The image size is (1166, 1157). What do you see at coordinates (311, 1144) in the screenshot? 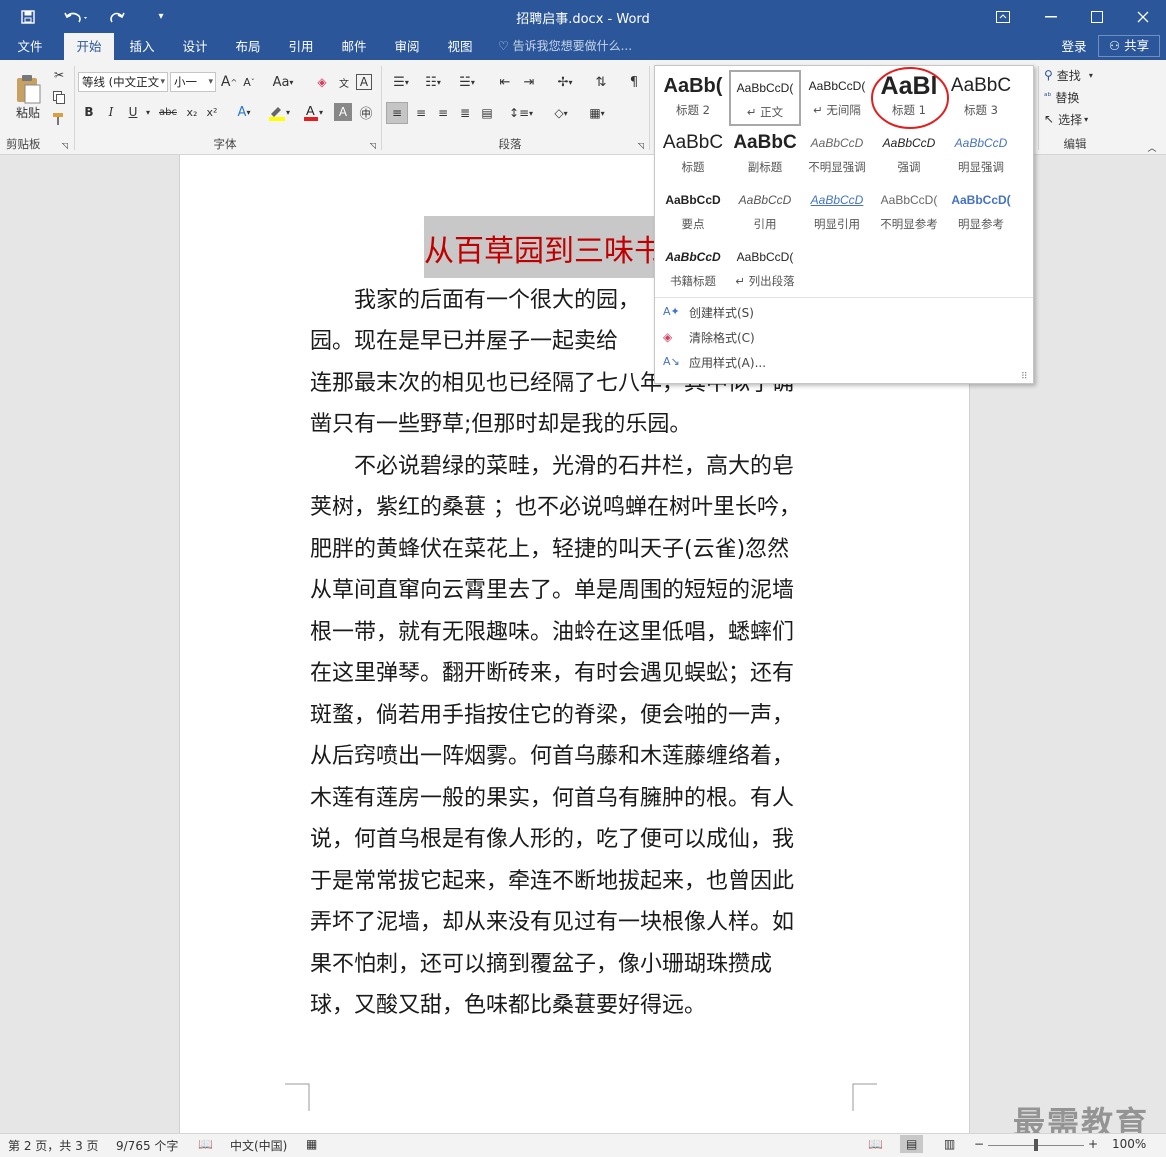
I see `macro-icon: ▦` at bounding box center [311, 1144].